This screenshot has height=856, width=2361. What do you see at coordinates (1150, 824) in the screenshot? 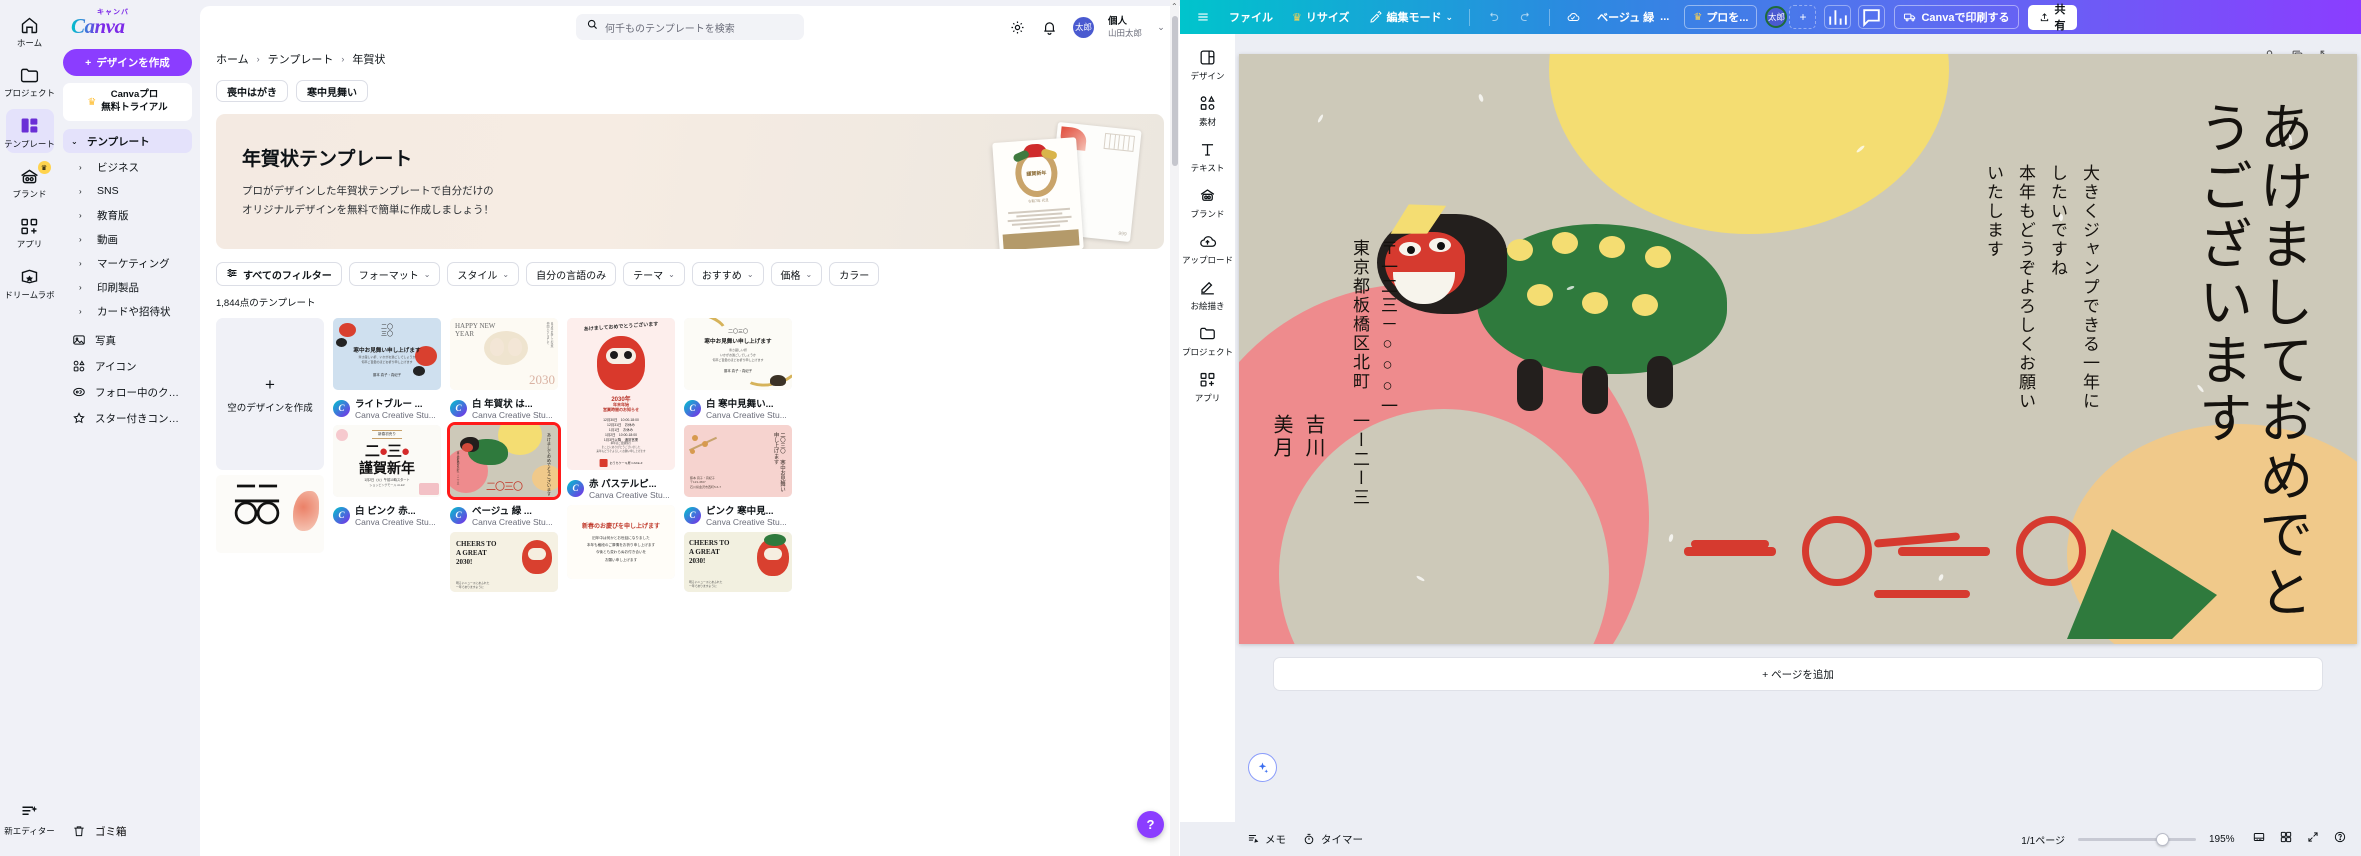
I see `help-button: ?` at bounding box center [1150, 824].